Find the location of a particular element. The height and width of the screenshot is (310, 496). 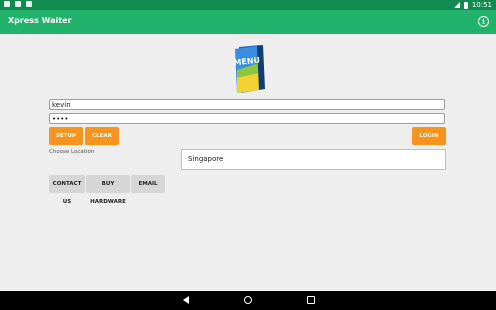

app-bar: Xpress Waiter i is located at coordinates (248, 22).